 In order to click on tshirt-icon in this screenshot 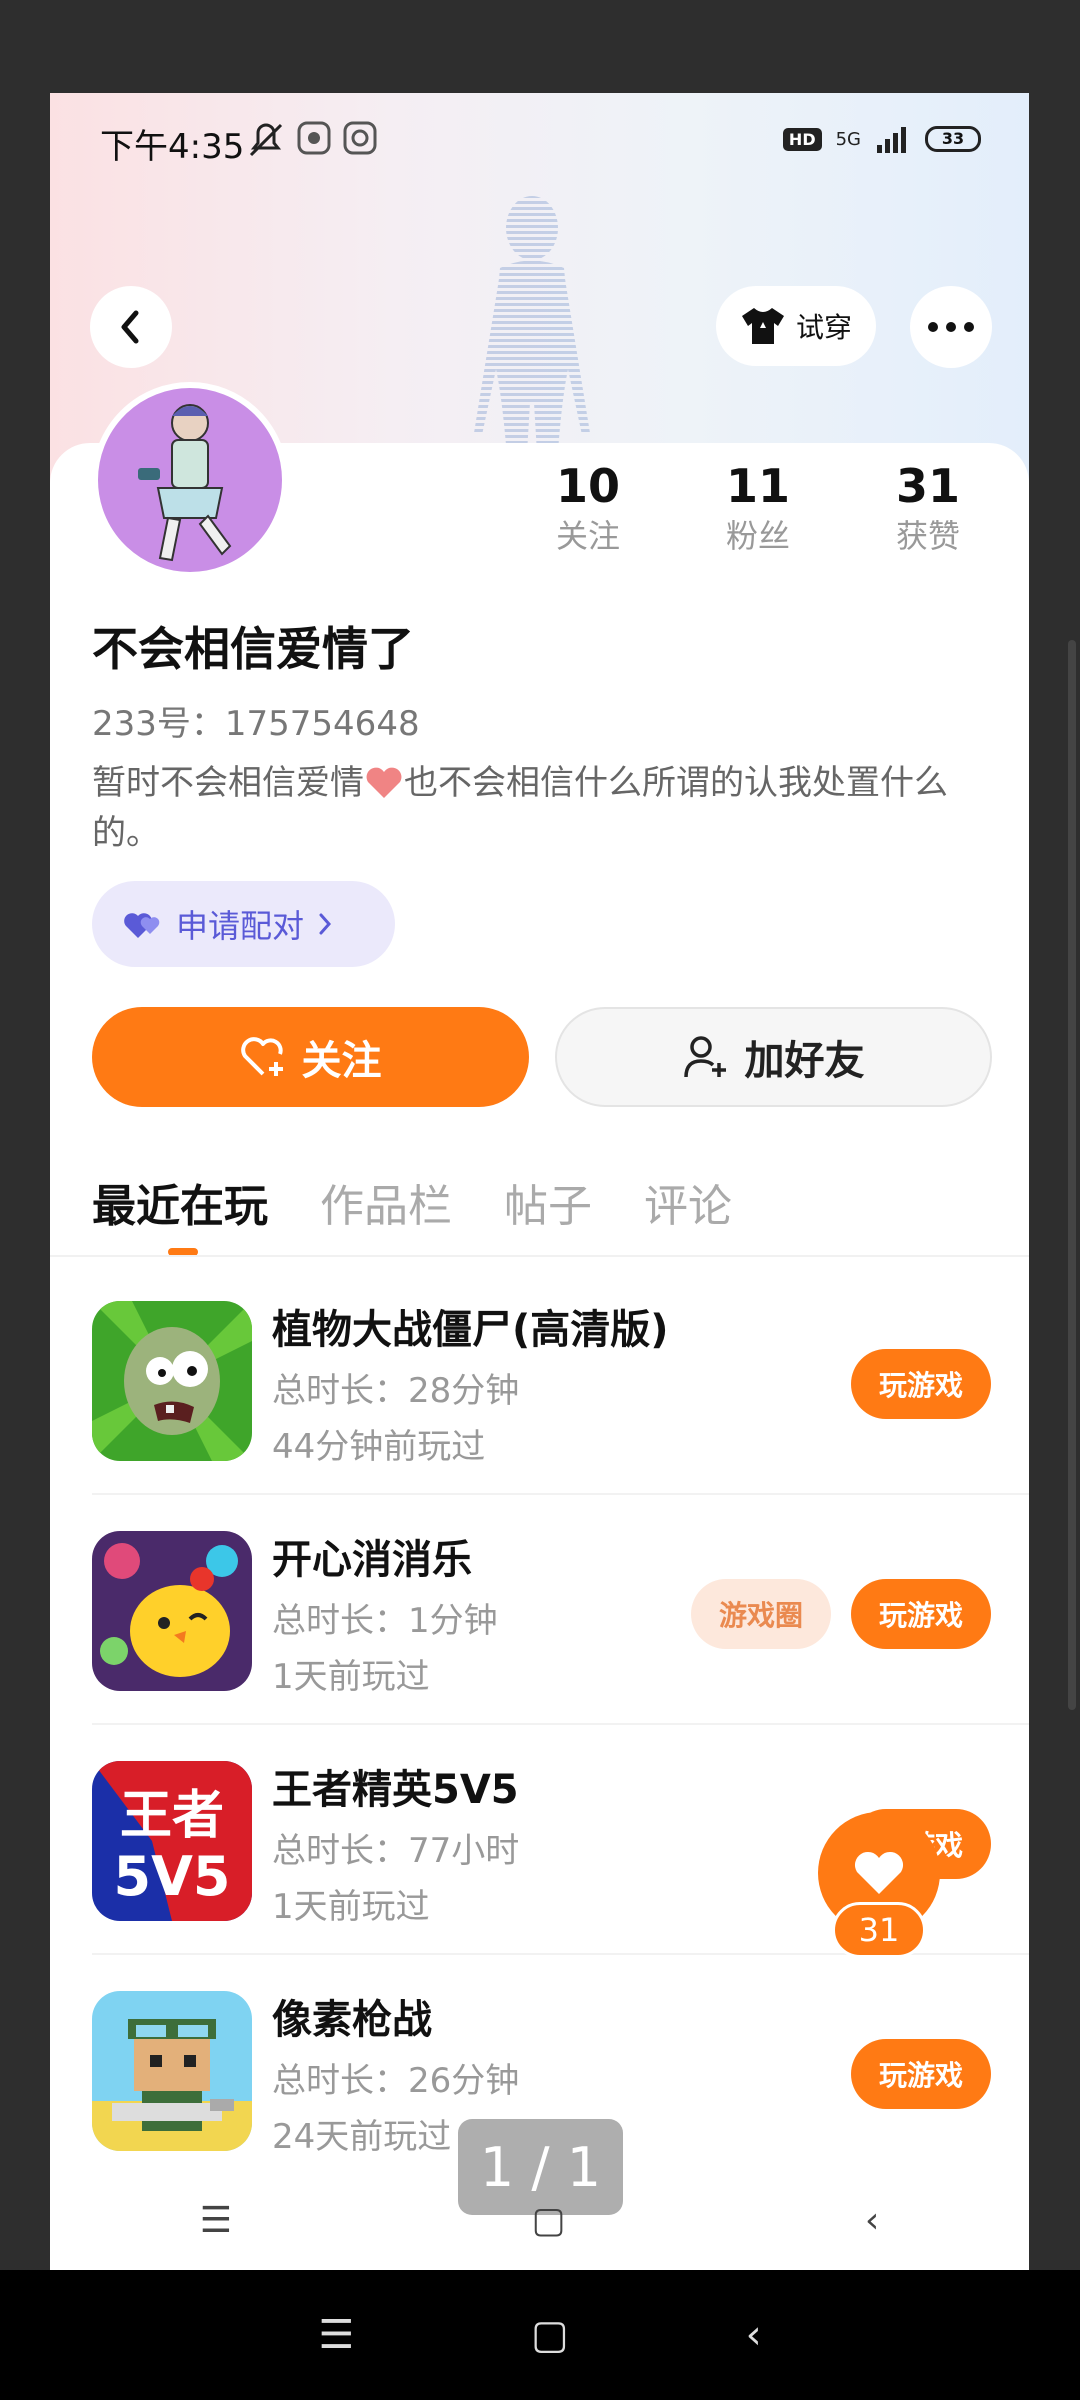, I will do `click(763, 326)`.